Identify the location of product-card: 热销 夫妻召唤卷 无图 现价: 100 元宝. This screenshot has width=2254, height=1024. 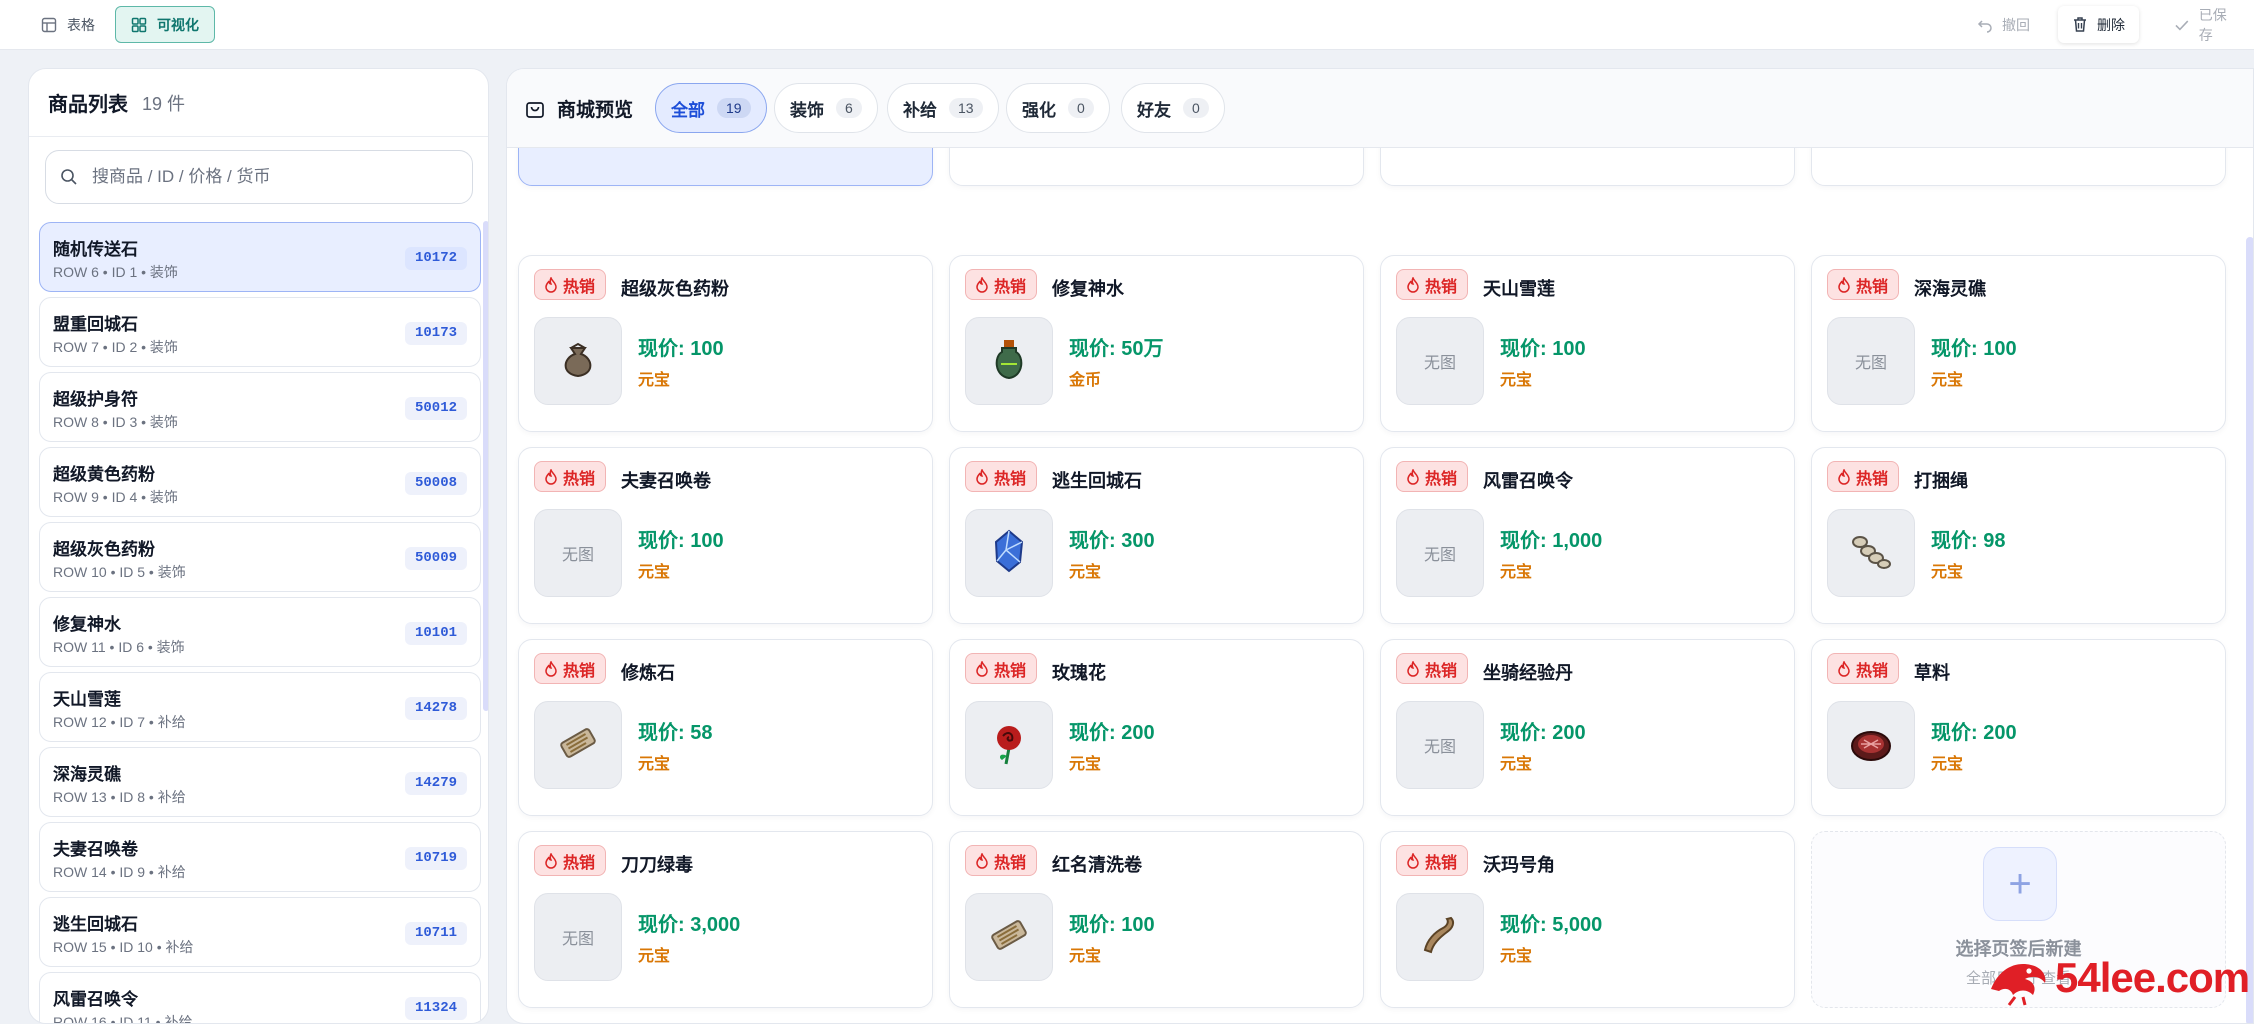
(725, 535).